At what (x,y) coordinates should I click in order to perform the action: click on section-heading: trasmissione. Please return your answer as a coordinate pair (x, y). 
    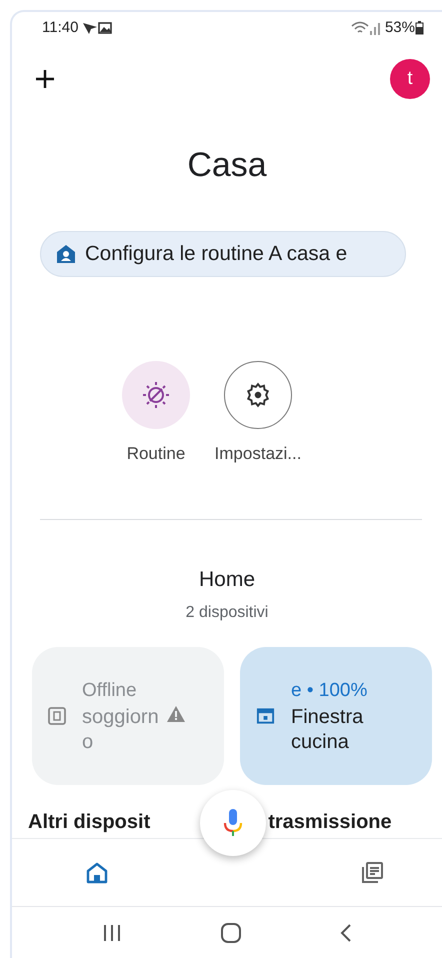
    Looking at the image, I should click on (330, 822).